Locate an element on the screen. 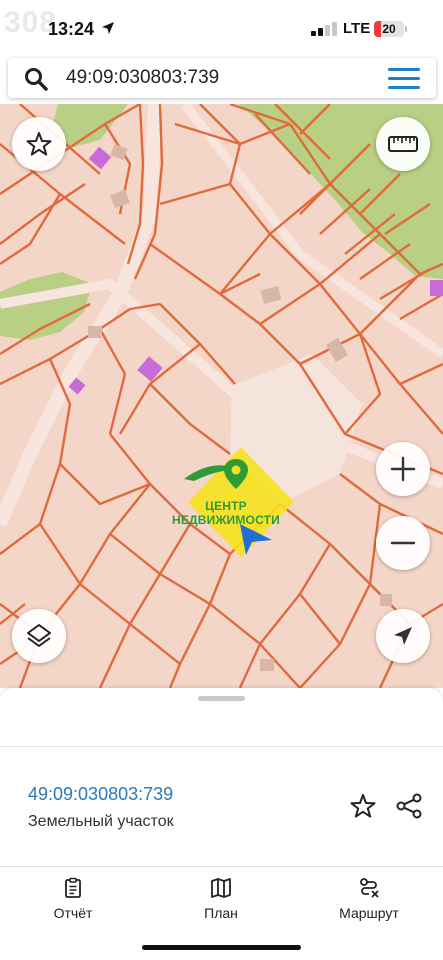  tab-plan: План is located at coordinates (221, 902).